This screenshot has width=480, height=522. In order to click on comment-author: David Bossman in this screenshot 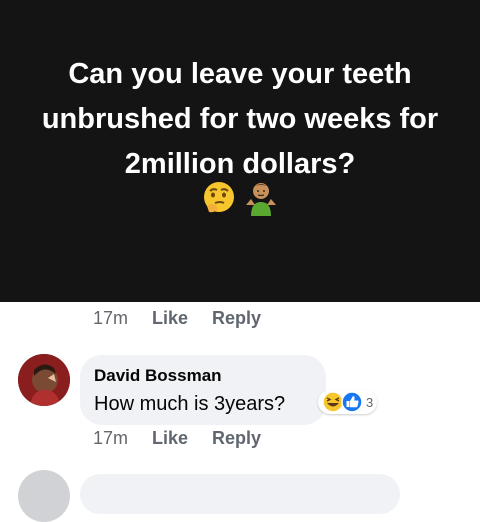, I will do `click(158, 376)`.